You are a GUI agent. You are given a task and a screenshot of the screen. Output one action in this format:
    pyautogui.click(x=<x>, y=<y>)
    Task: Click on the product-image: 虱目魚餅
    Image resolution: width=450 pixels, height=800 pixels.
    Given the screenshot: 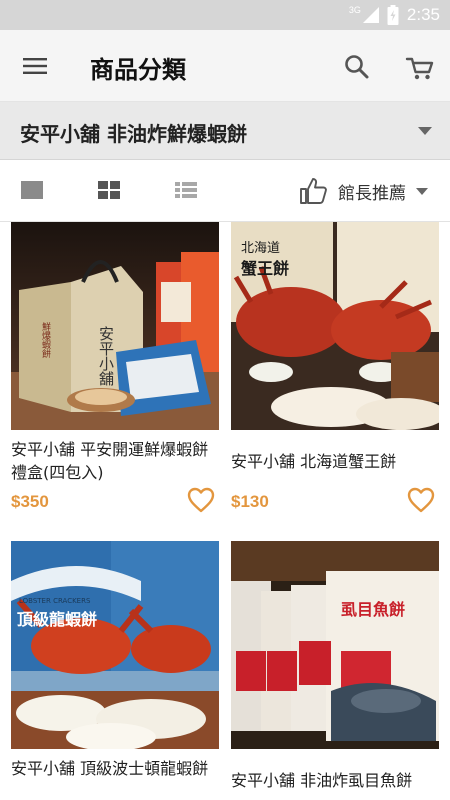 What is the action you would take?
    pyautogui.click(x=335, y=645)
    